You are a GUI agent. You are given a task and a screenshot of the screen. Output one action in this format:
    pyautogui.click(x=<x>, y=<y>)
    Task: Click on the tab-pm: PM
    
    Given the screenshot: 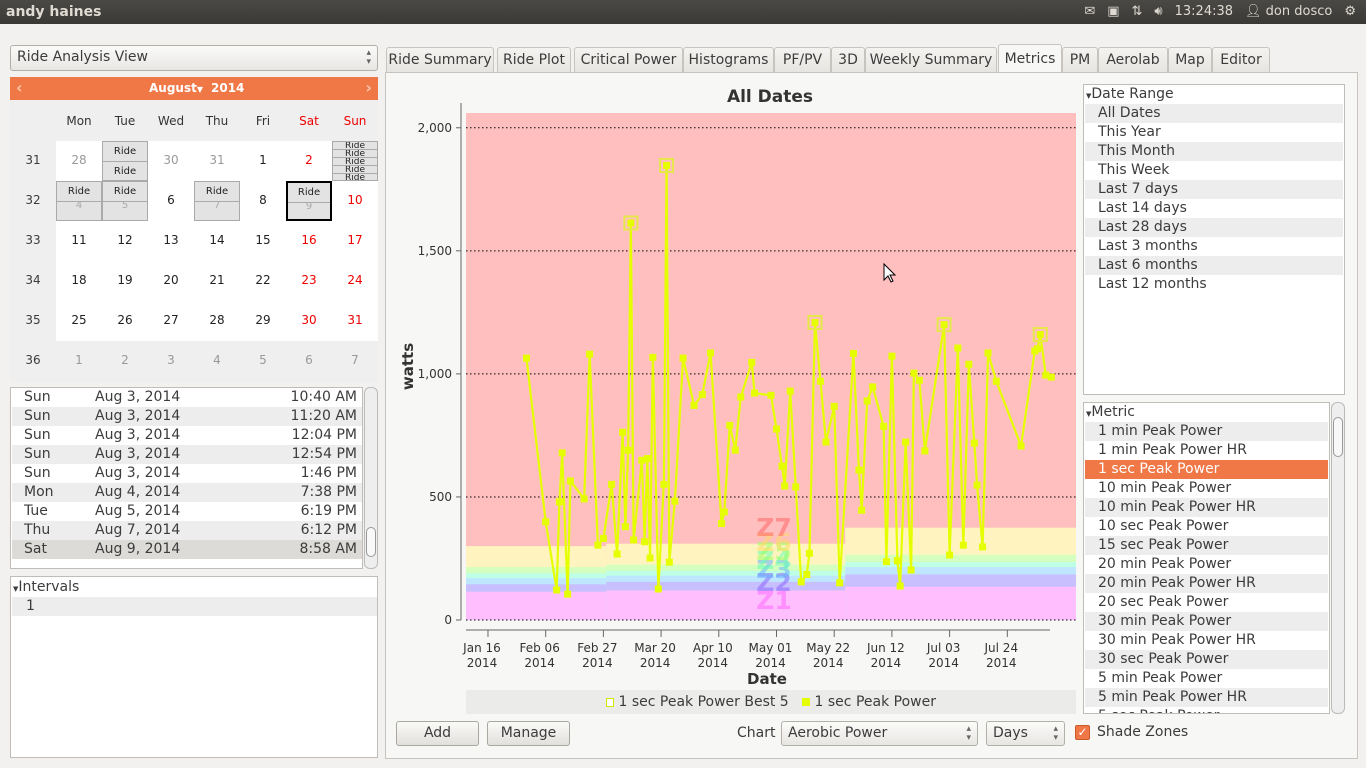 What is the action you would take?
    pyautogui.click(x=1080, y=60)
    